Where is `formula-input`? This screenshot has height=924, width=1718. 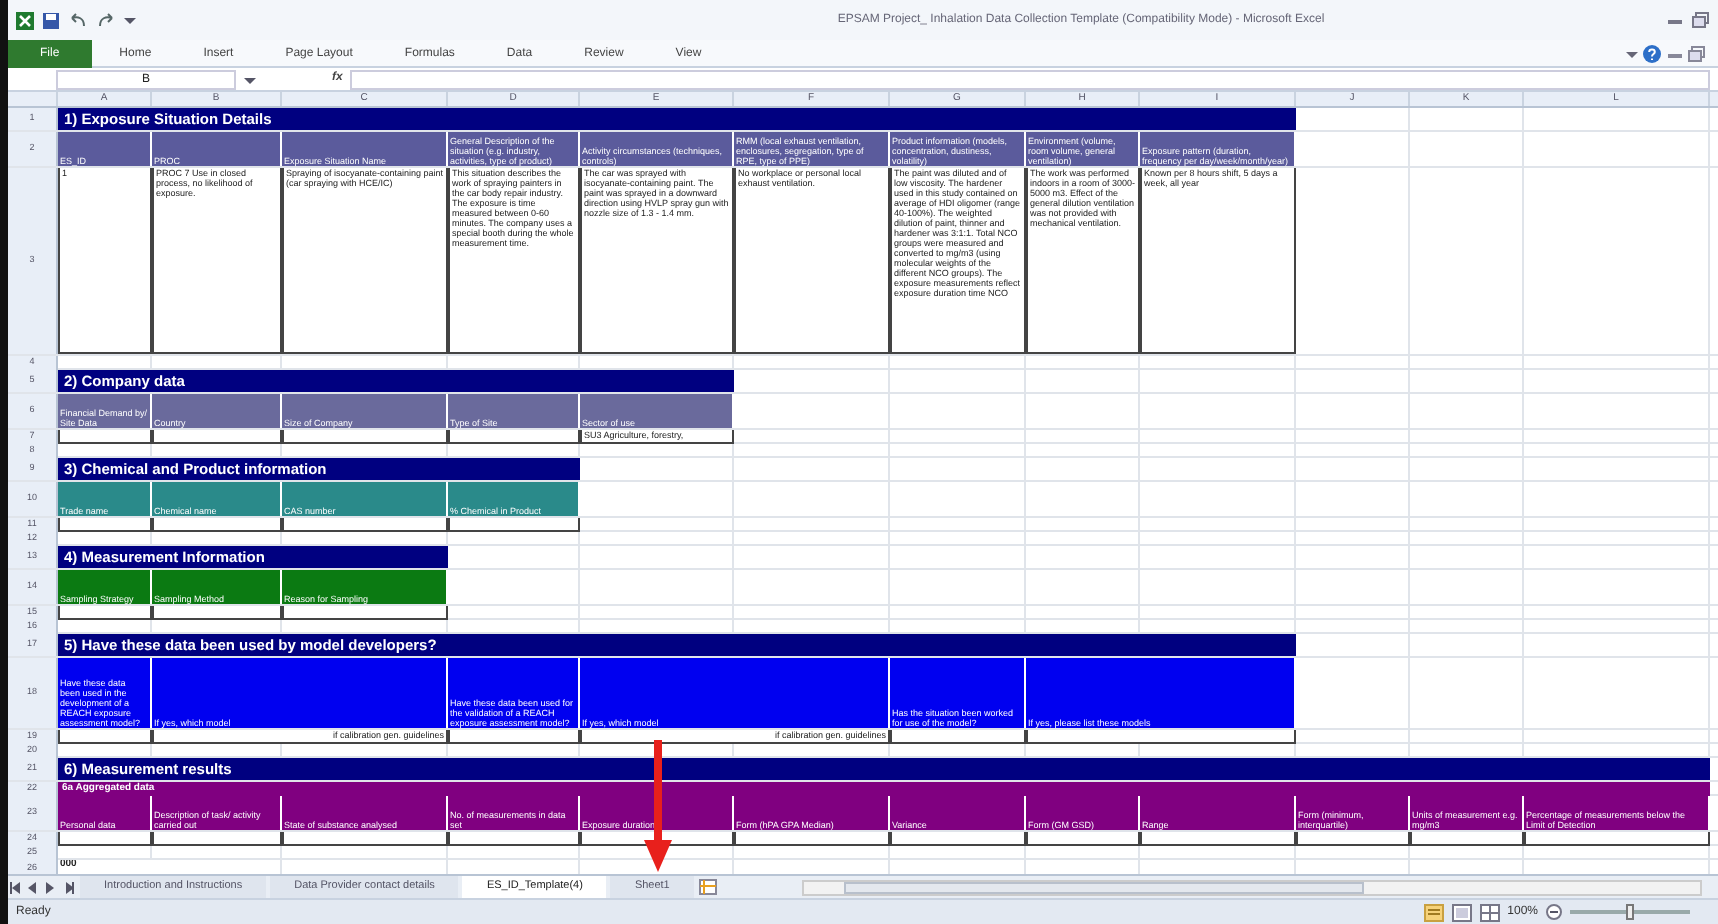 formula-input is located at coordinates (1030, 79).